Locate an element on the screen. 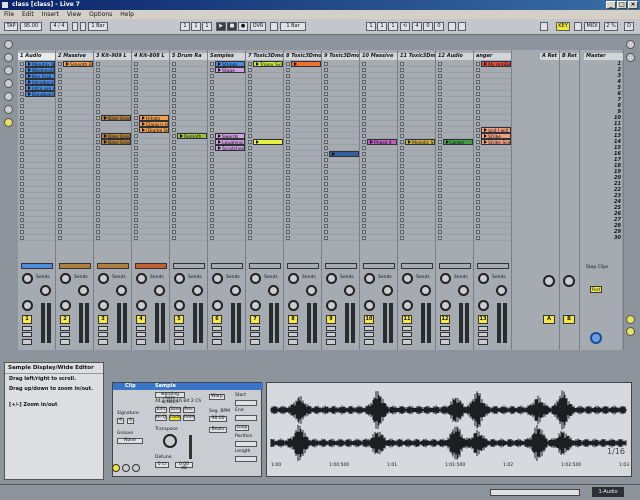 This screenshot has width=640, height=500. pan-knob is located at coordinates (141, 305).